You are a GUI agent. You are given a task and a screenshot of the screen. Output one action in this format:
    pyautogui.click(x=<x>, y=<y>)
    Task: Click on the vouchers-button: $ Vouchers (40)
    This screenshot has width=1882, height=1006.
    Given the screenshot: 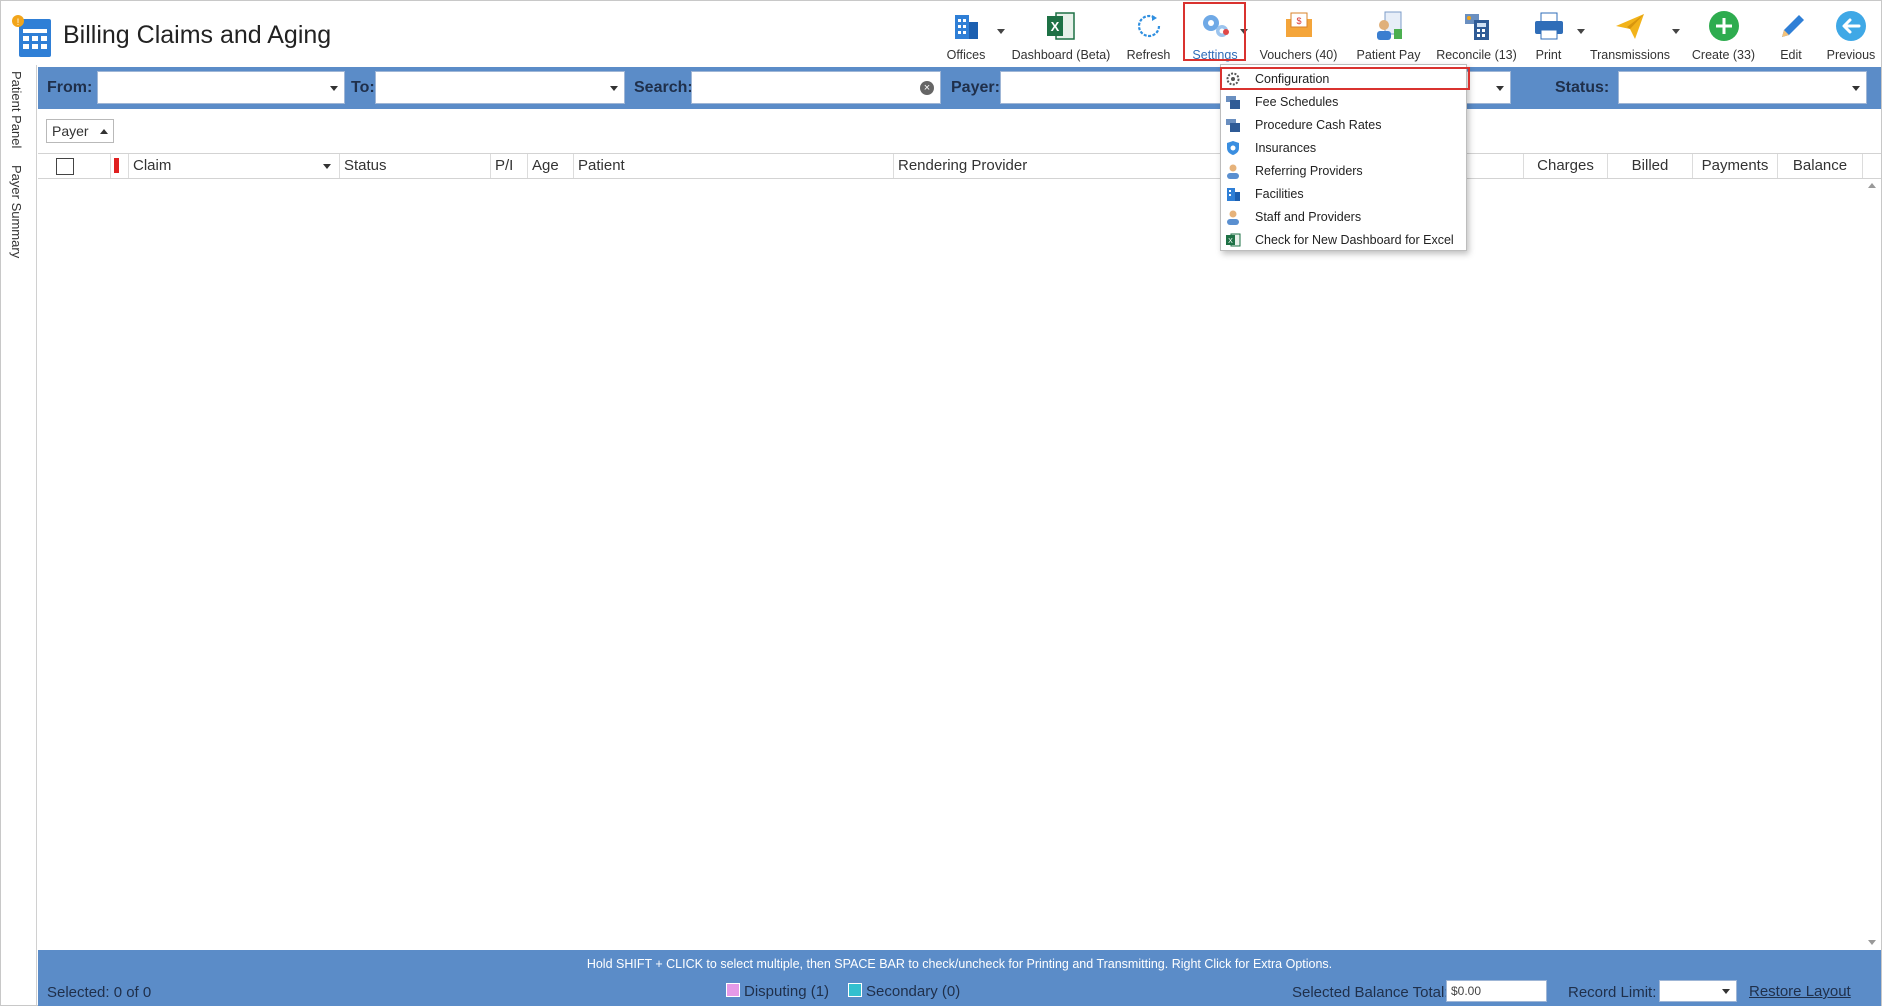 What is the action you would take?
    pyautogui.click(x=1298, y=34)
    